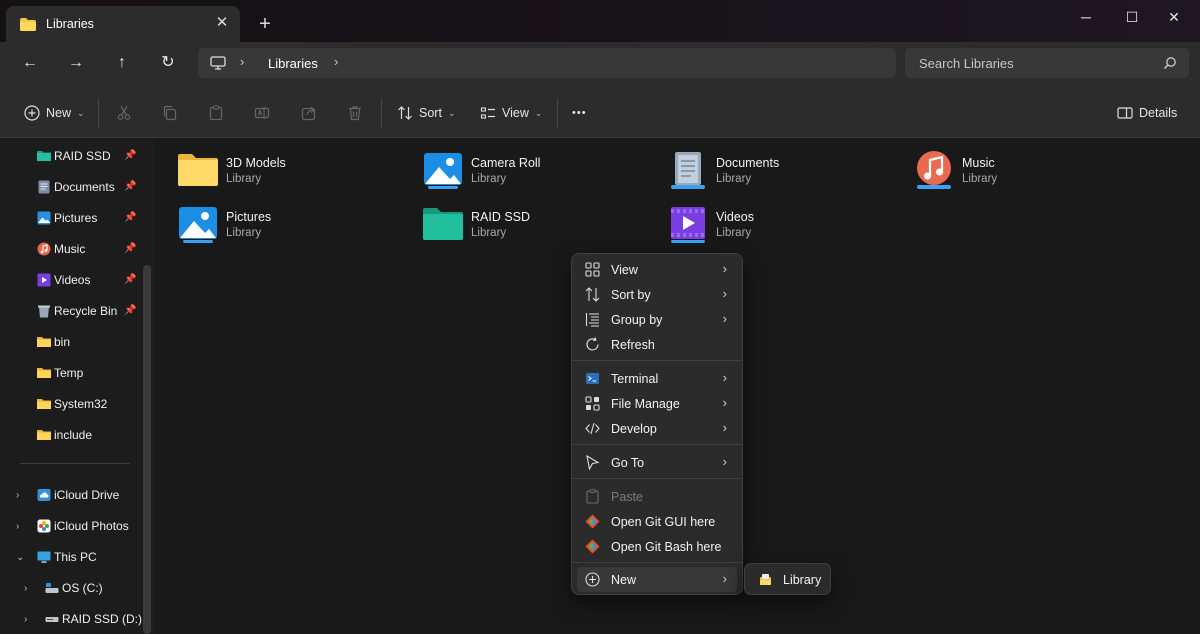 Image resolution: width=1200 pixels, height=634 pixels. I want to click on menu-item-go-to: Go To ›, so click(657, 462).